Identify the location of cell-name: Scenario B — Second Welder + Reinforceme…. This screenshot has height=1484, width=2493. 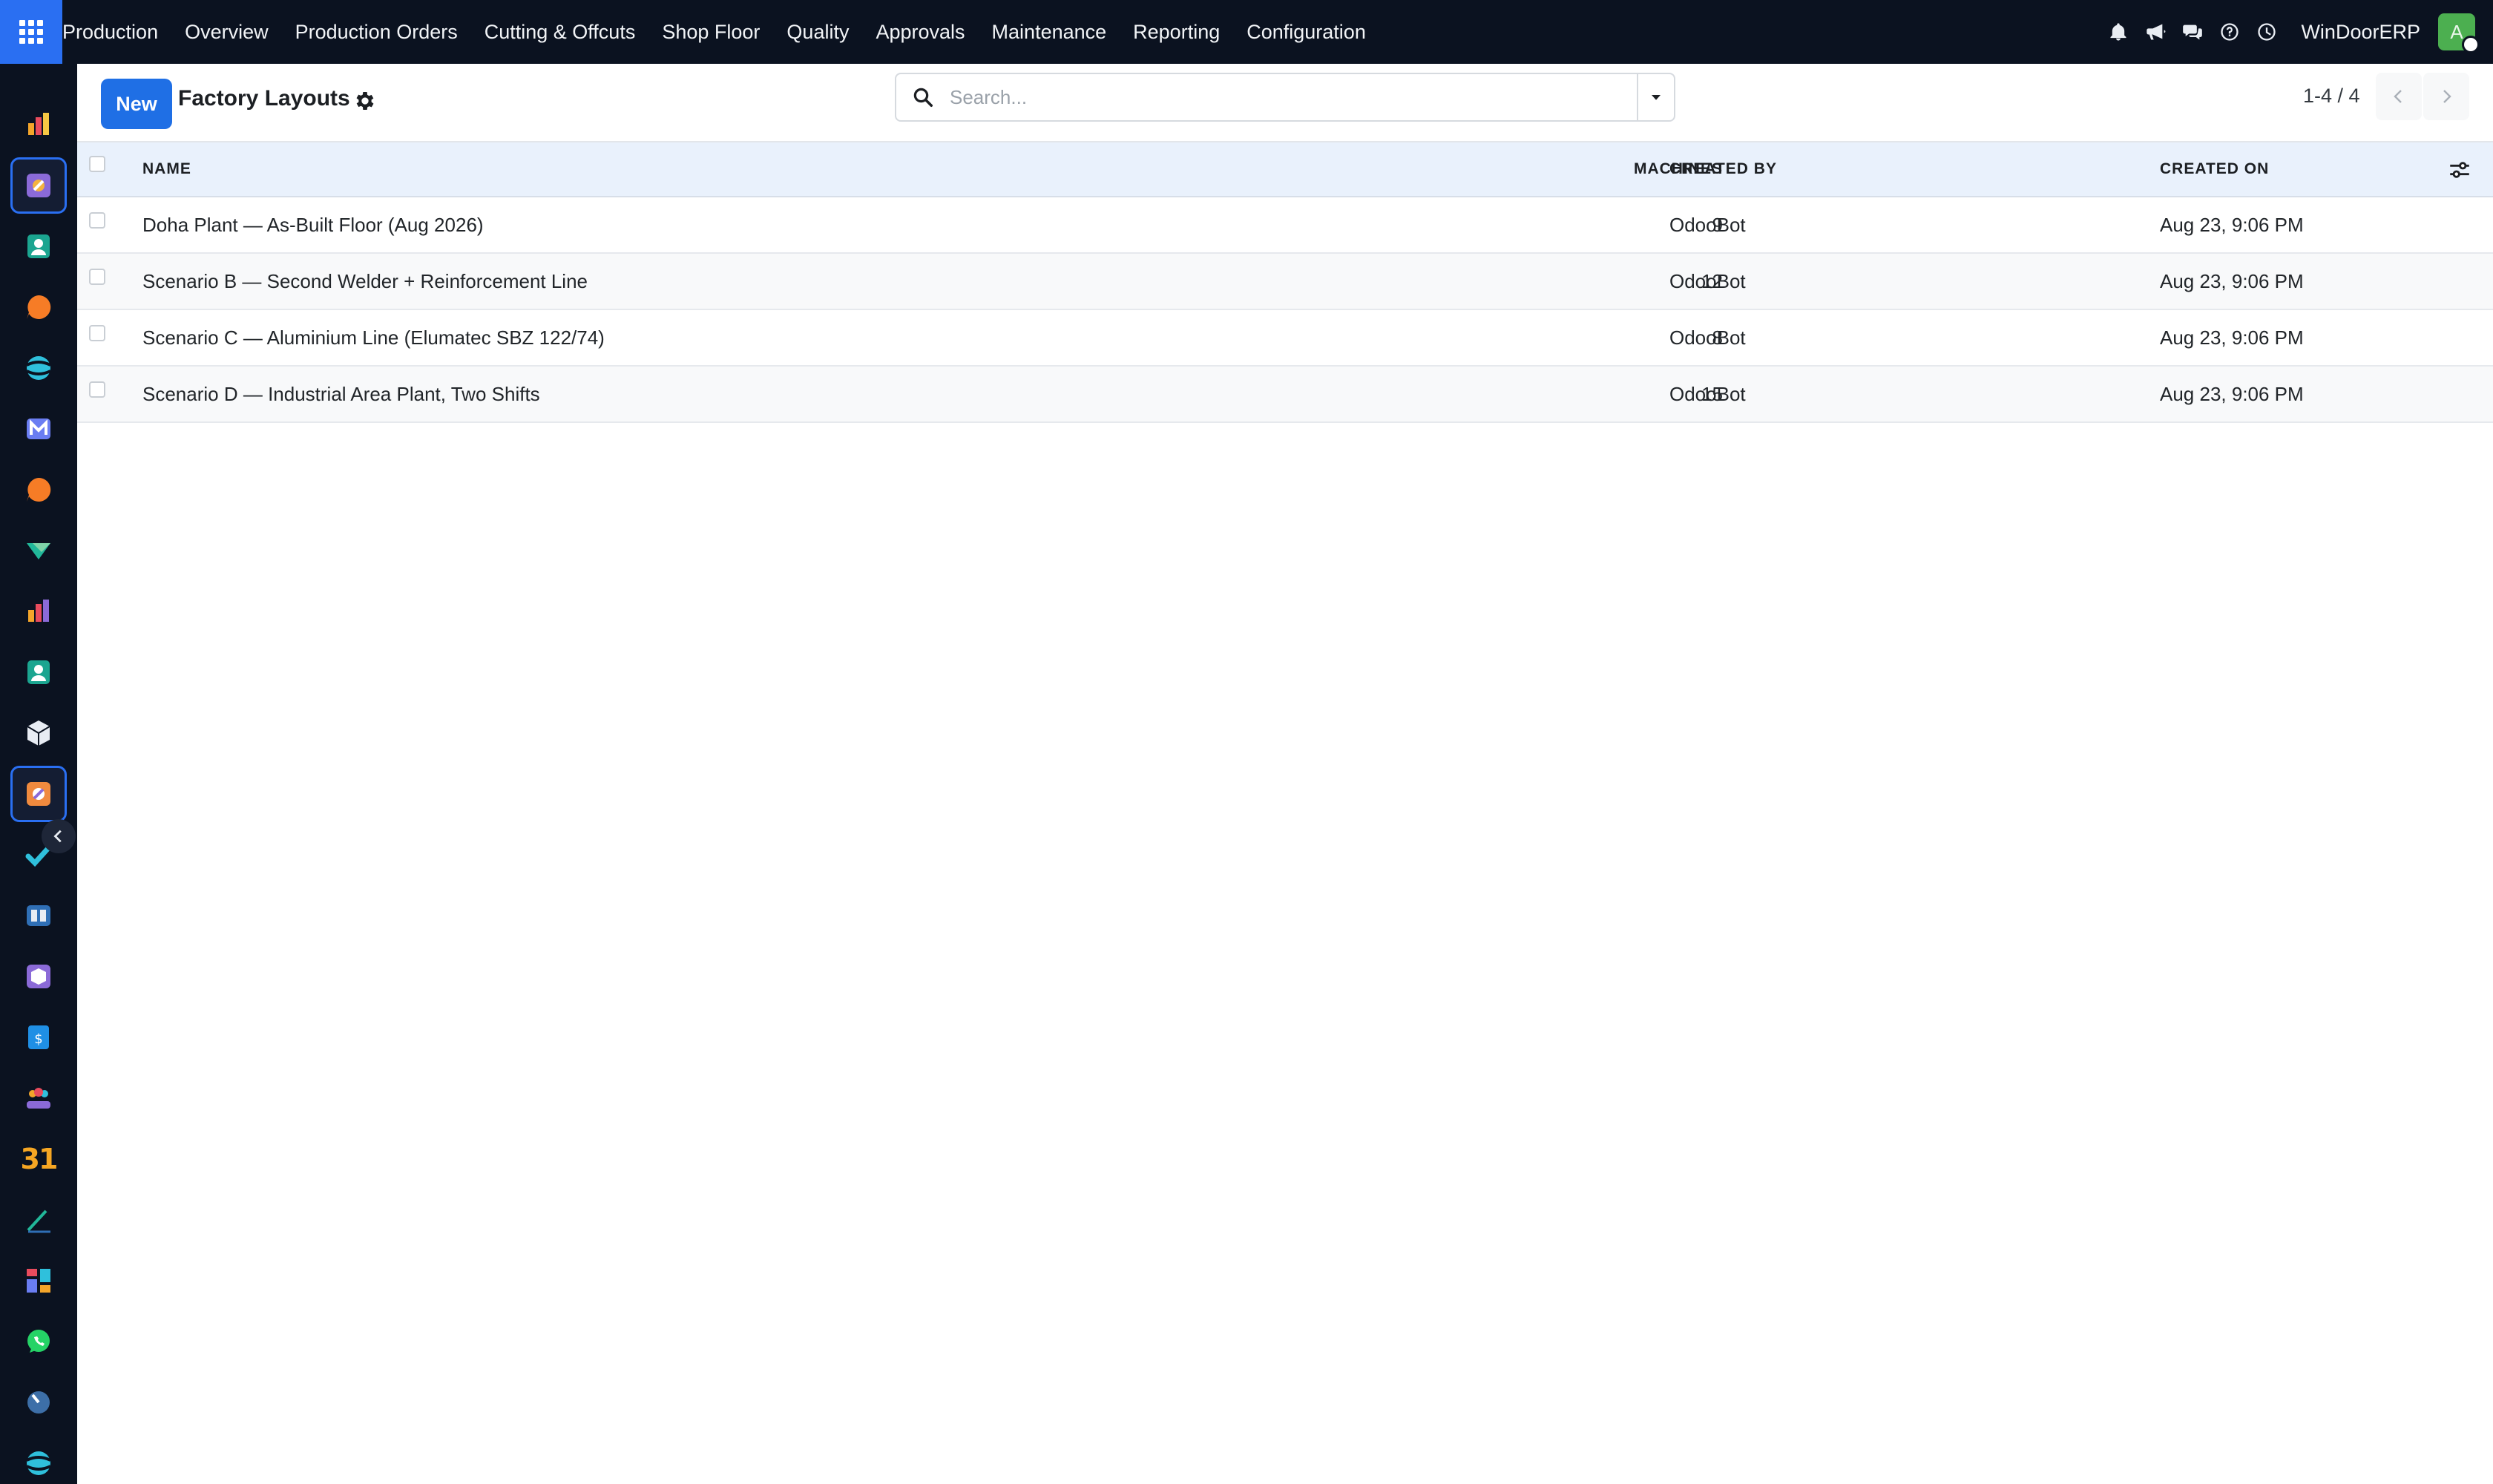
(365, 280).